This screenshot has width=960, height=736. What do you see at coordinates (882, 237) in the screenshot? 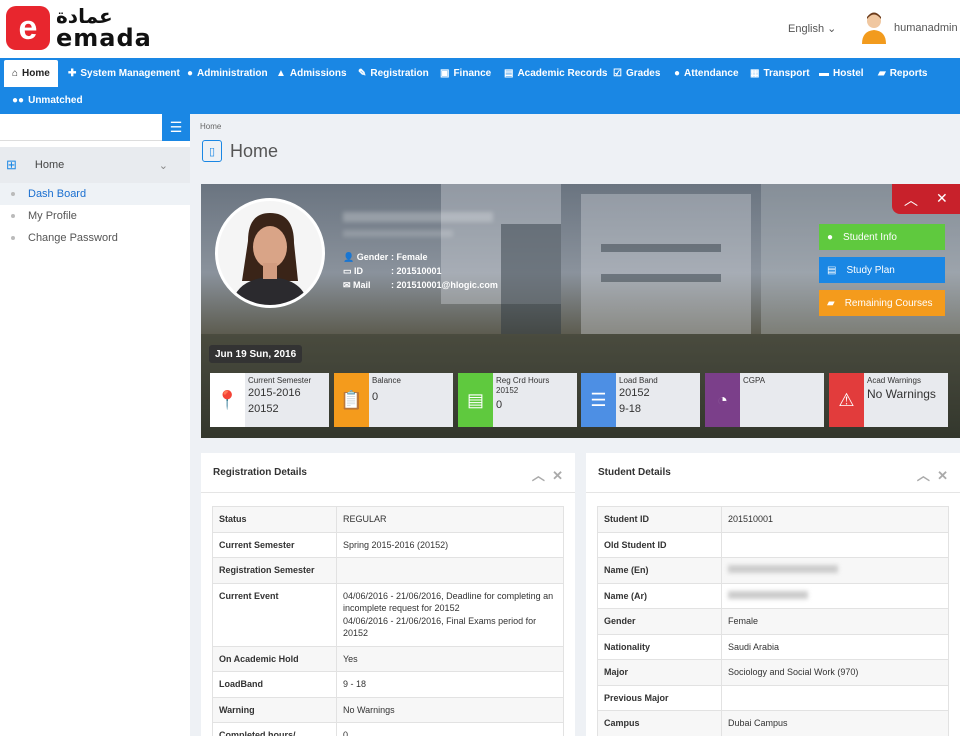
I see `student-info-button: ●Student Info` at bounding box center [882, 237].